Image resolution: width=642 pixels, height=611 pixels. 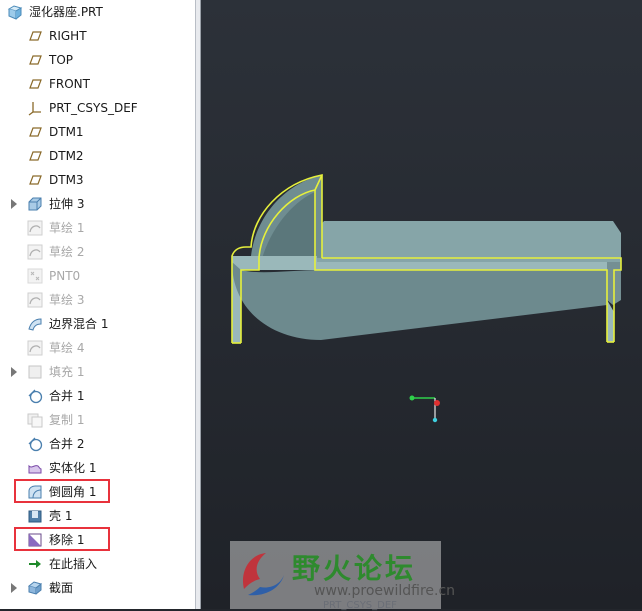 I want to click on tree-item-label: PRT_CSYS_DEF, so click(x=93, y=108).